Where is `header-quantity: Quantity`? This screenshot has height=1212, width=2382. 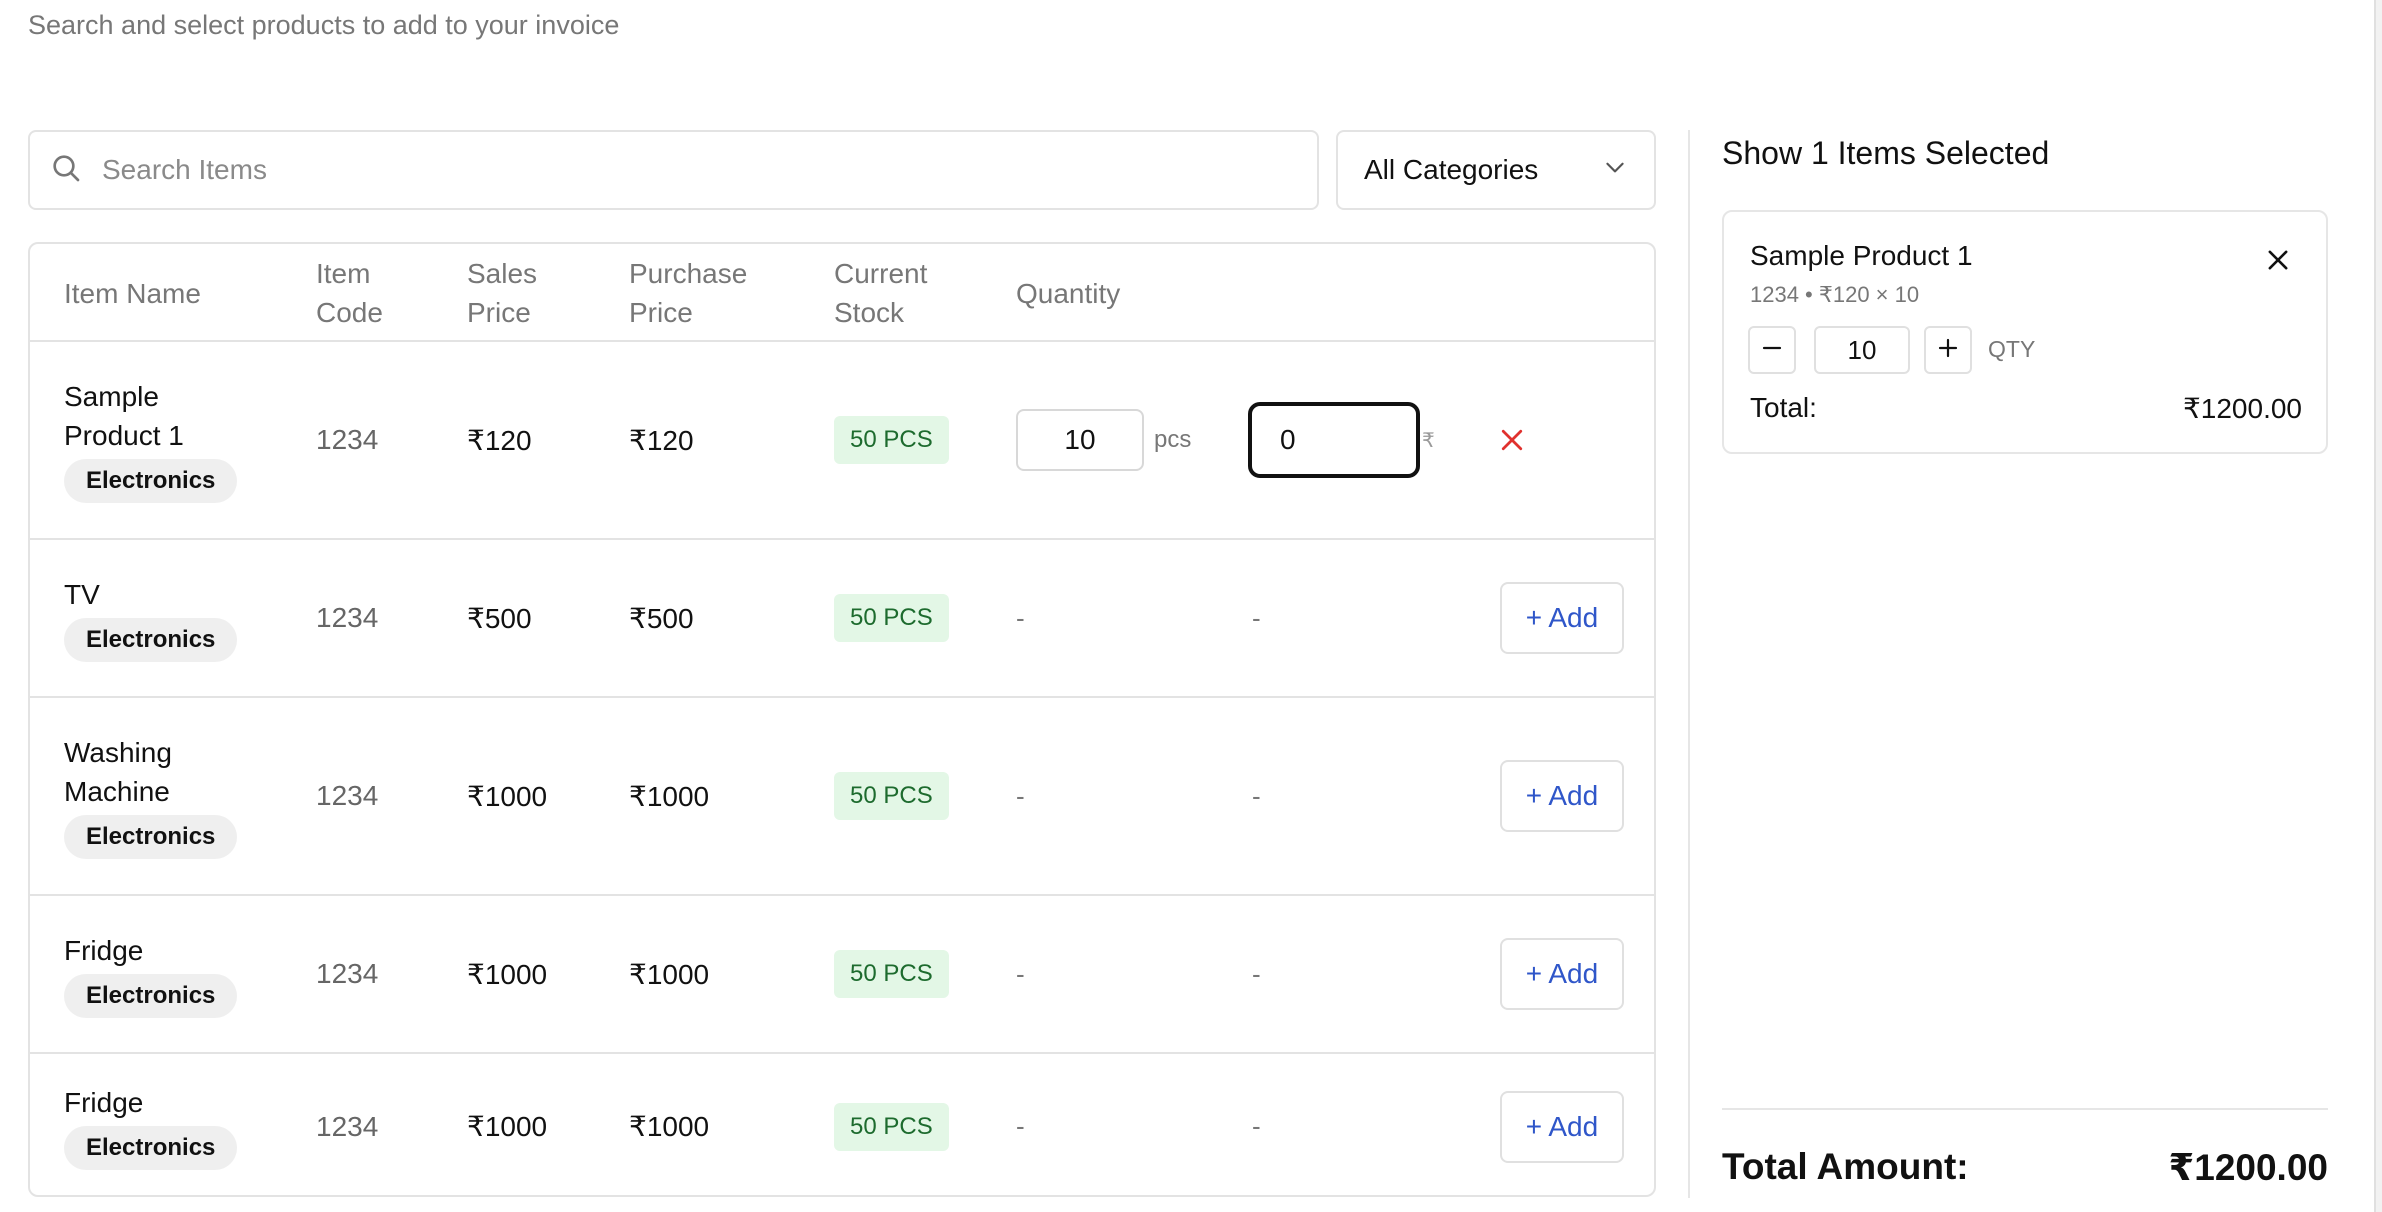
header-quantity: Quantity is located at coordinates (1068, 293).